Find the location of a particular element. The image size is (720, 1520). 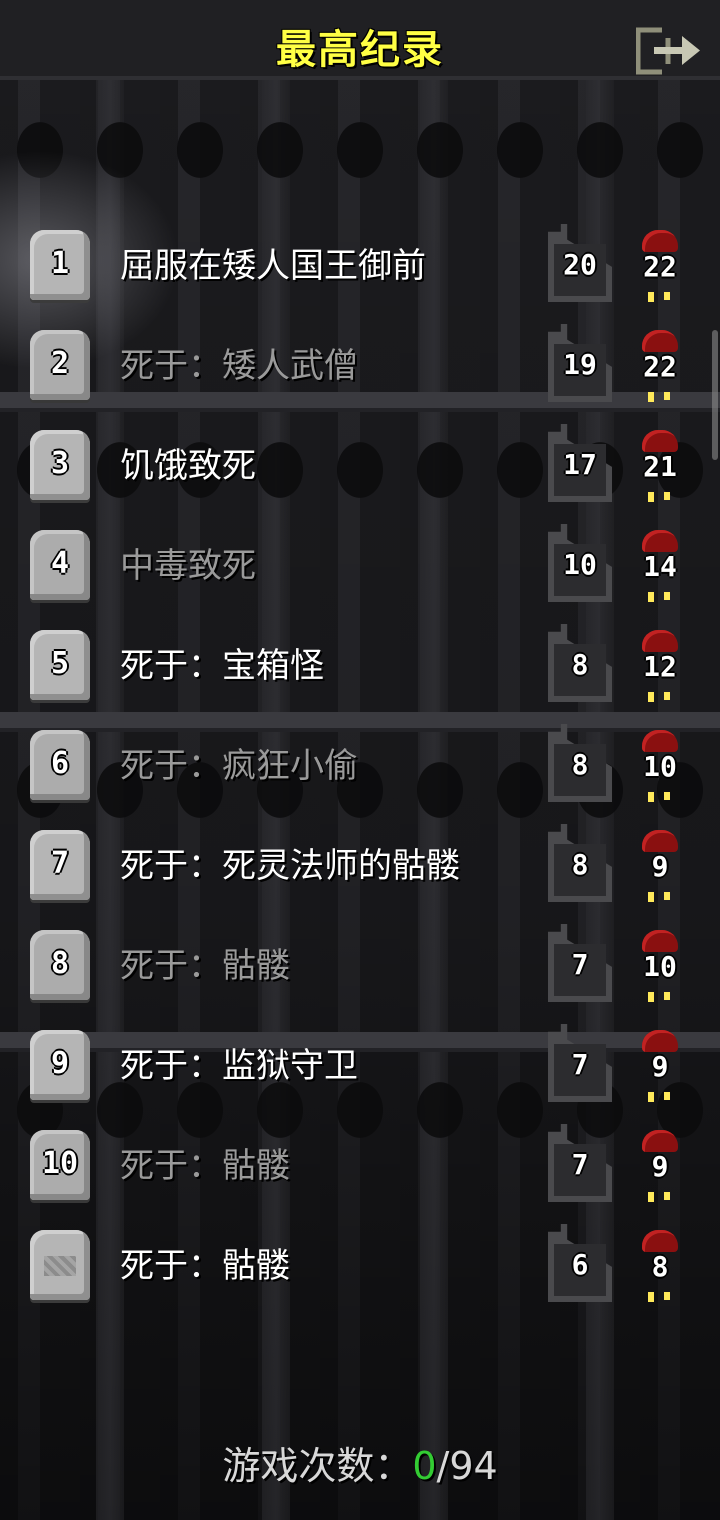

record-row: 1 屈服在矮人国王御前 20 22 is located at coordinates (360, 266).